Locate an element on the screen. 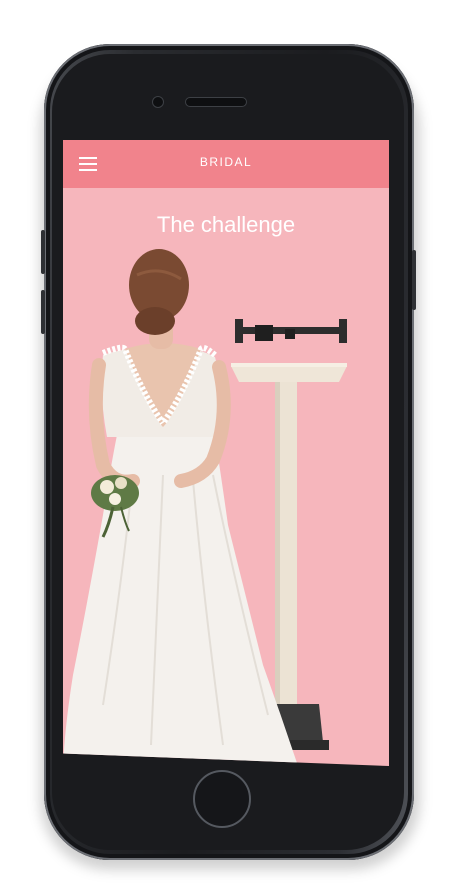  page-headline: The challenge is located at coordinates (226, 224).